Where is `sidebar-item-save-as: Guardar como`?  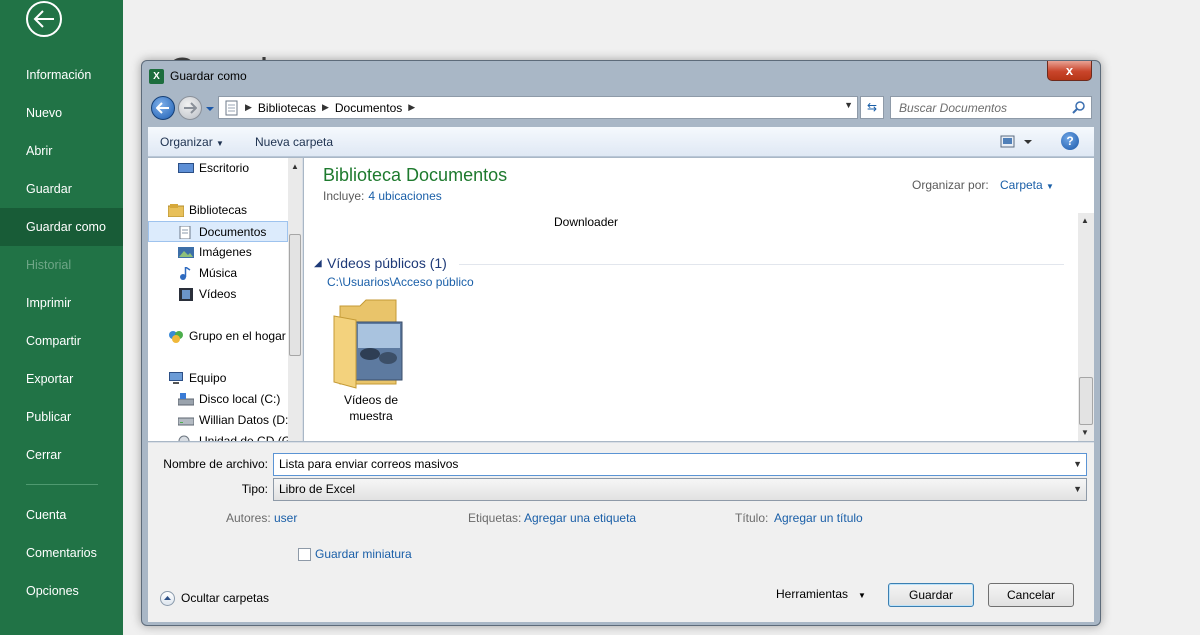
sidebar-item-save-as: Guardar como is located at coordinates (61, 227).